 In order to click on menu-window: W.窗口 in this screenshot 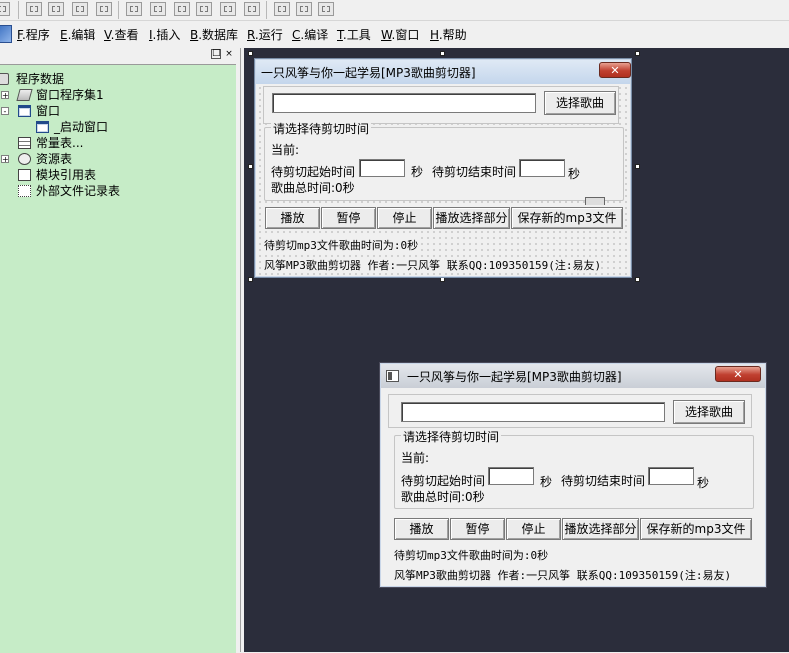, I will do `click(400, 34)`.